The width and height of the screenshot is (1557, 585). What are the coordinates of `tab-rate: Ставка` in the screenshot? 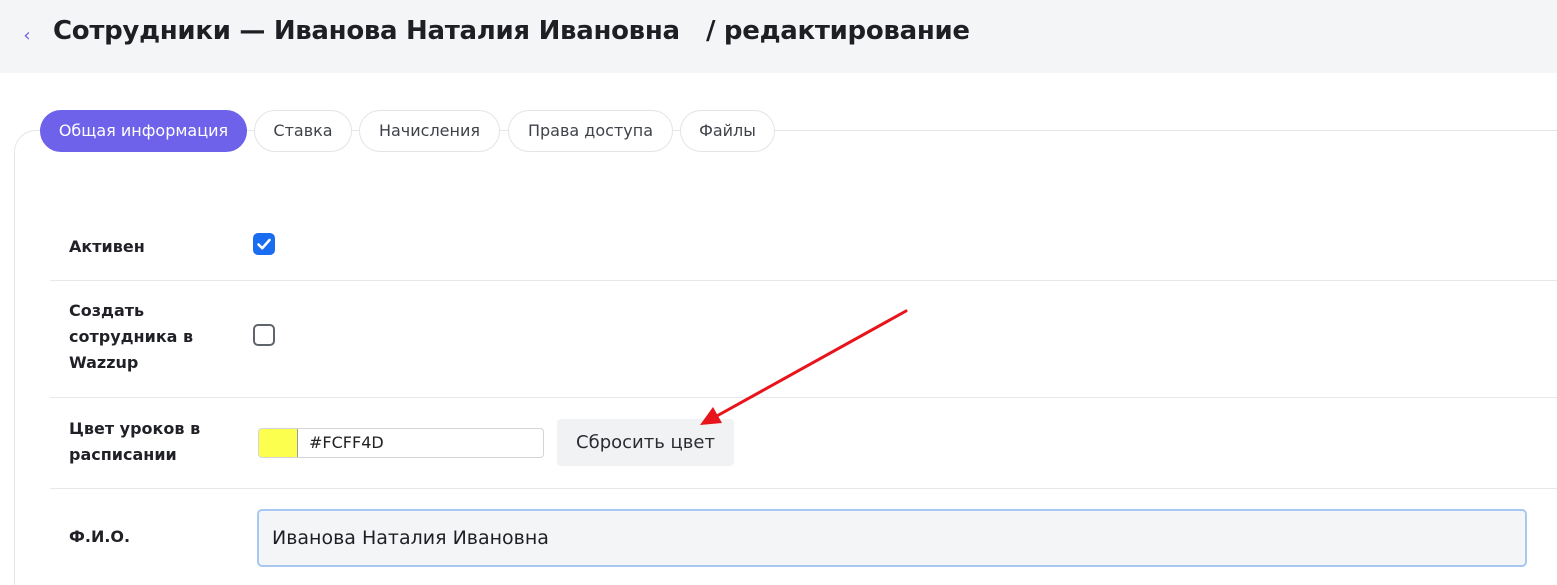 It's located at (303, 131).